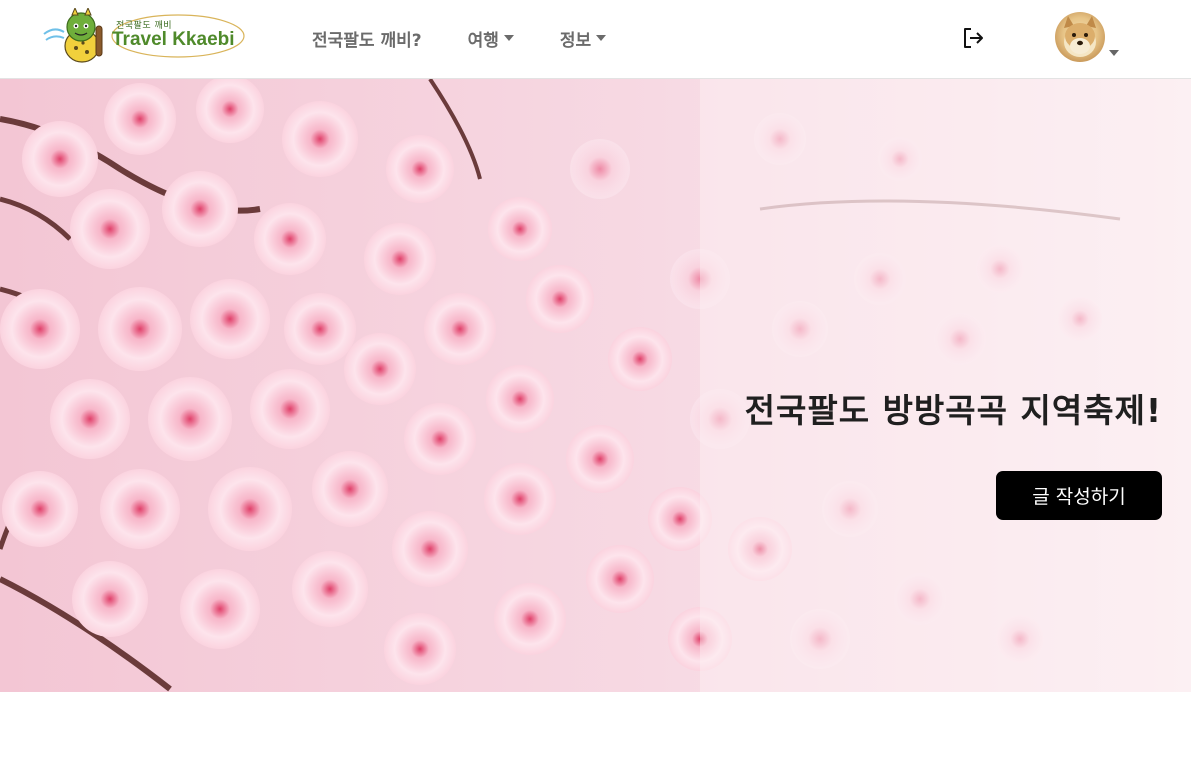 The image size is (1191, 773). What do you see at coordinates (973, 38) in the screenshot?
I see `logout-icon` at bounding box center [973, 38].